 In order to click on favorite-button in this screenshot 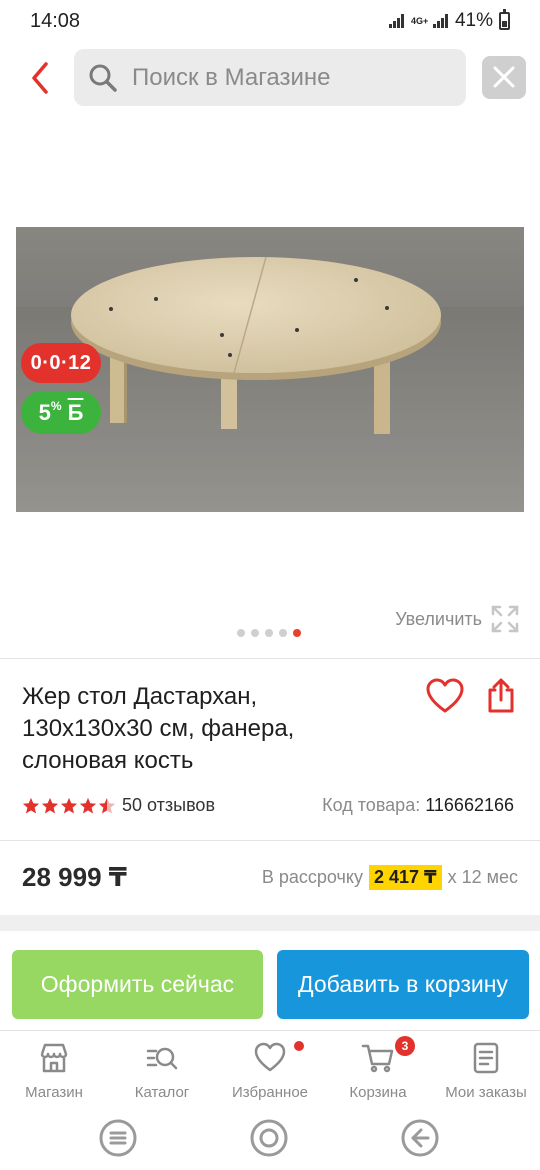, I will do `click(445, 696)`.